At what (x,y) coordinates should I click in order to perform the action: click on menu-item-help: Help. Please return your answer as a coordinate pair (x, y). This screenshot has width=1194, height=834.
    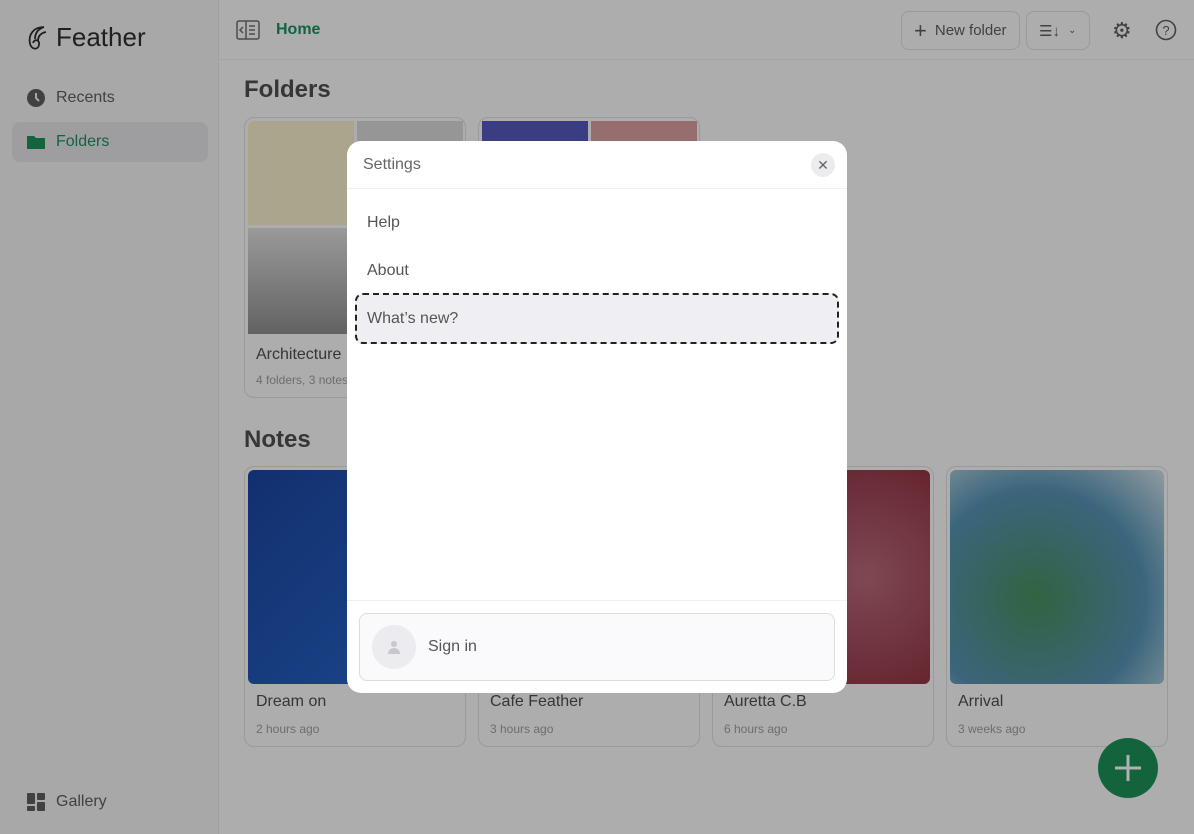
    Looking at the image, I should click on (597, 223).